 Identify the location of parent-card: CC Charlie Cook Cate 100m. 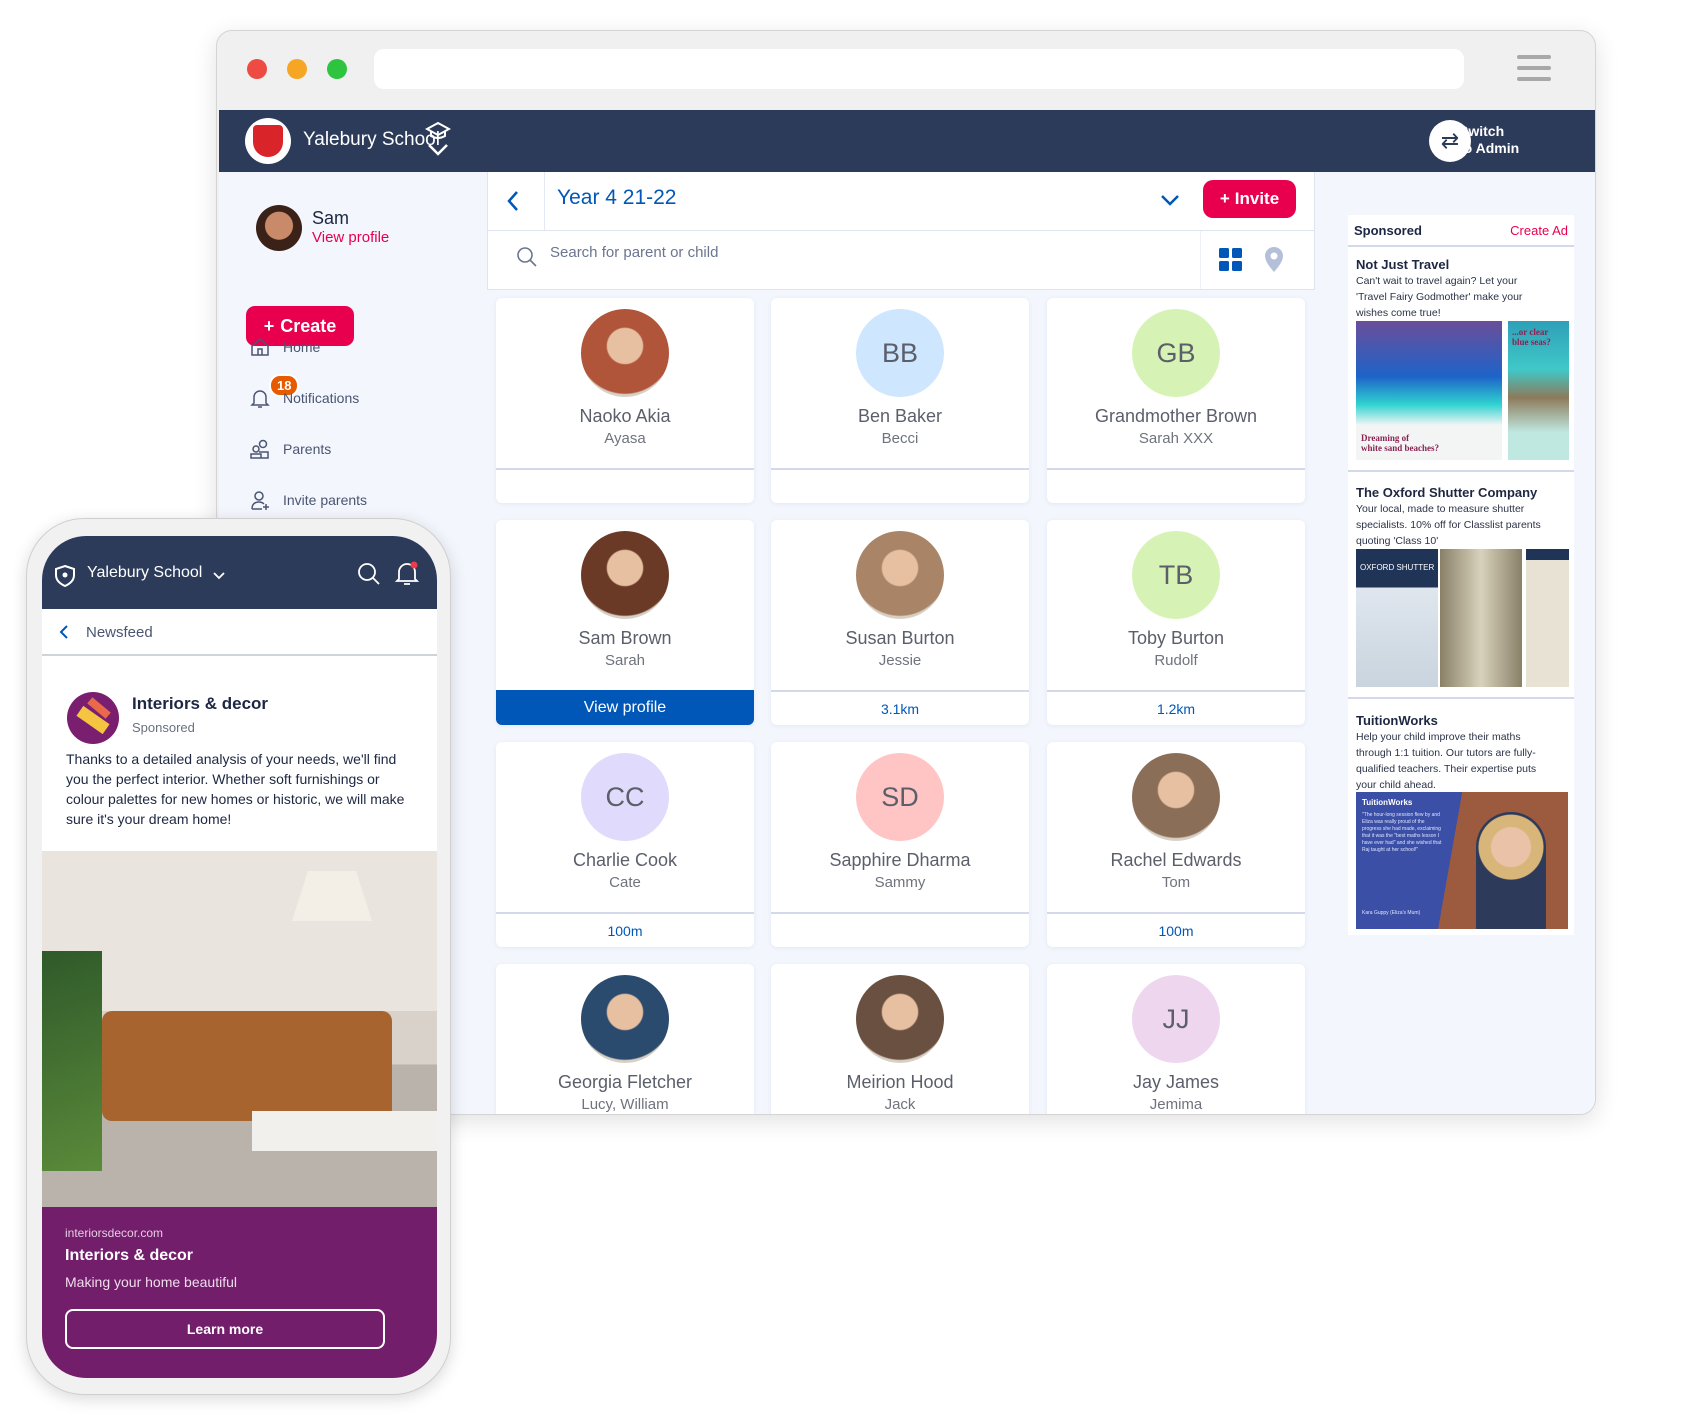
(625, 844).